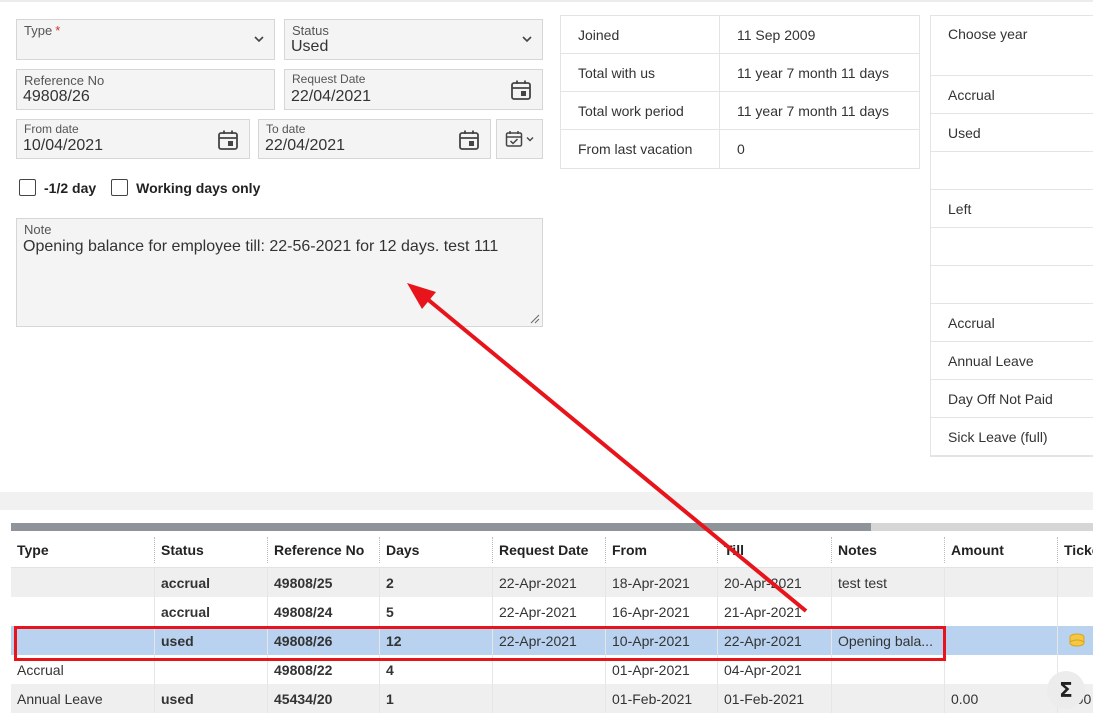 This screenshot has width=1093, height=713. I want to click on header-till: Till, so click(774, 549).